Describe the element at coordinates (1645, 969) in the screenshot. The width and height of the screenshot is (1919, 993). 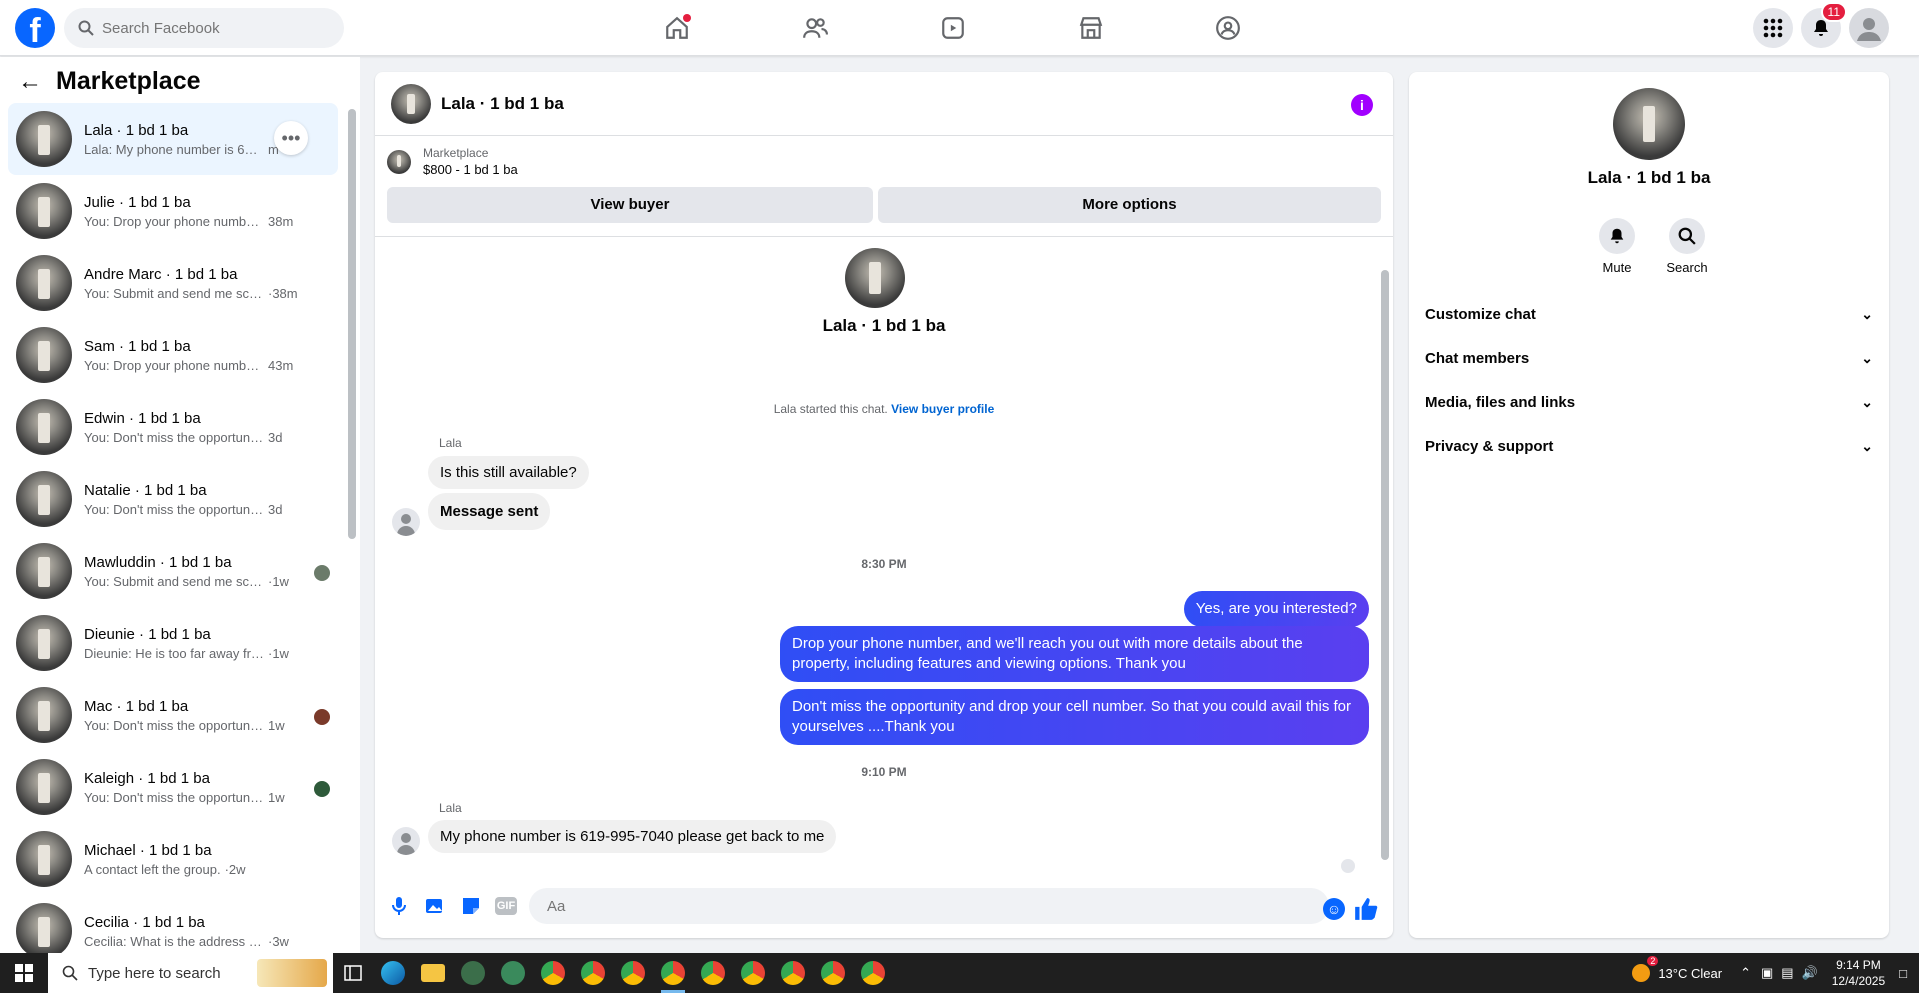
I see `weather-icon: 2` at that location.